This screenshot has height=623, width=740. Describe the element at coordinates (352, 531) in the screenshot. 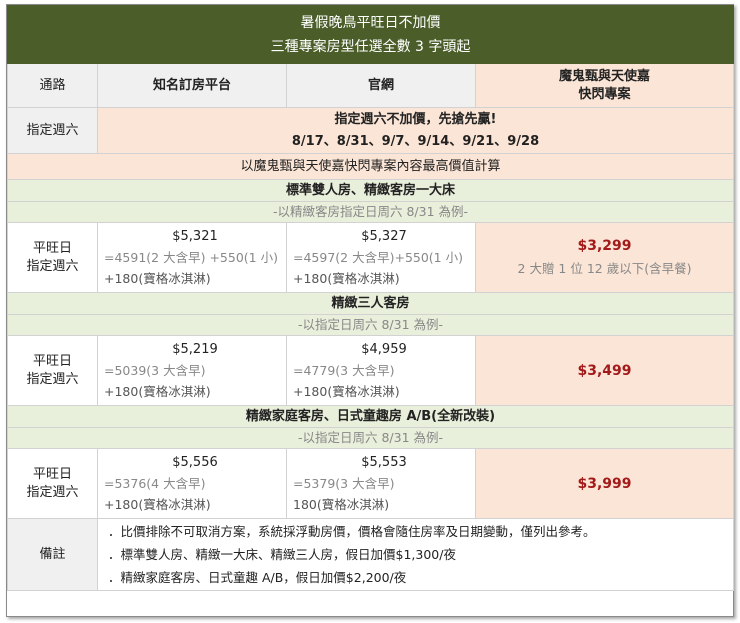

I see `remark-line-1: ．比價排除不可取消方案，系統採浮動房價，價格會隨住房率及日期變動，僅列出參考。` at that location.